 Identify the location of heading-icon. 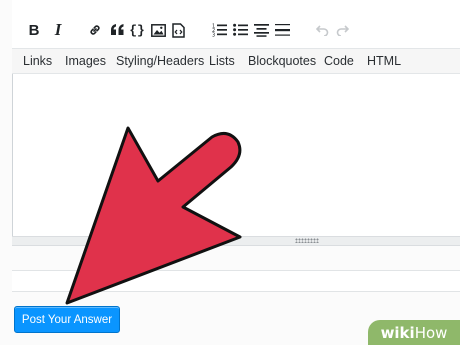
(261, 30).